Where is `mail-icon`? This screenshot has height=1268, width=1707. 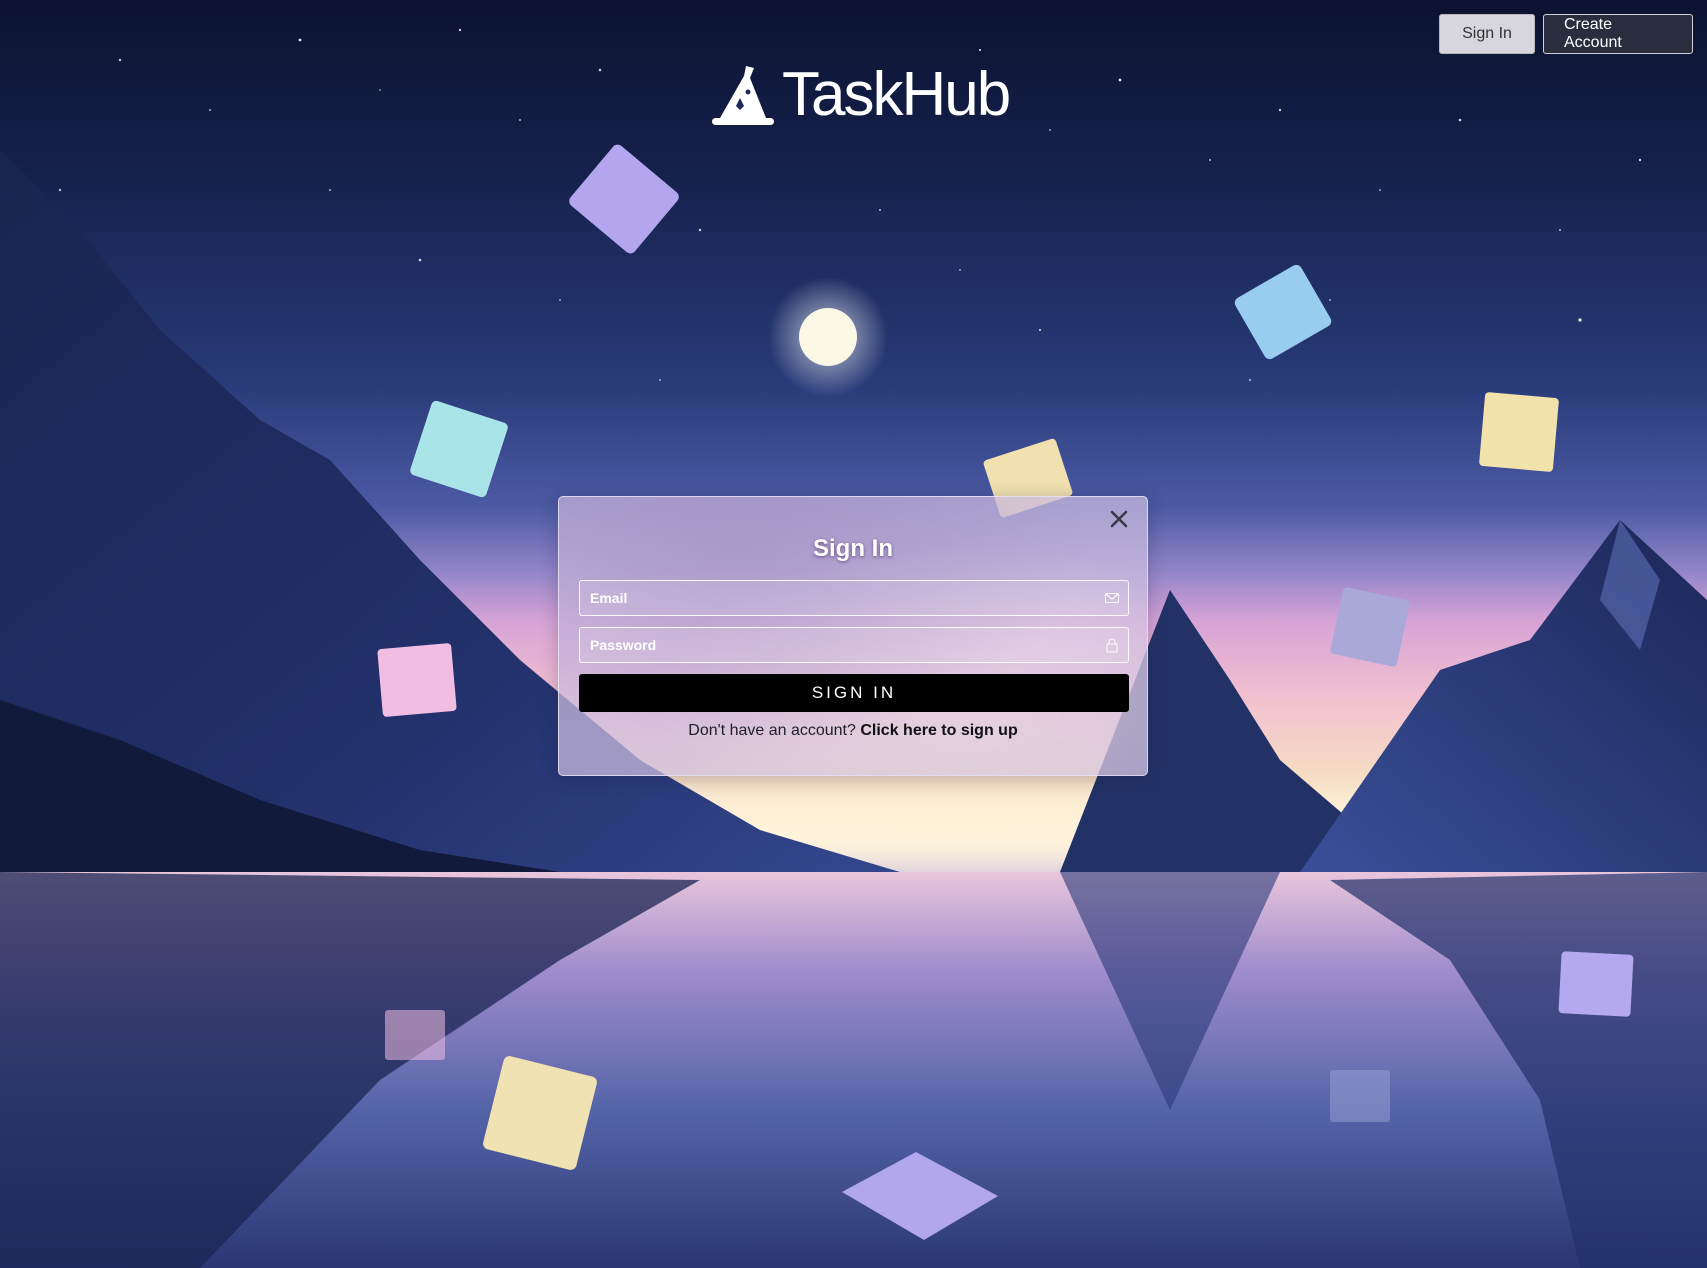
mail-icon is located at coordinates (1112, 598).